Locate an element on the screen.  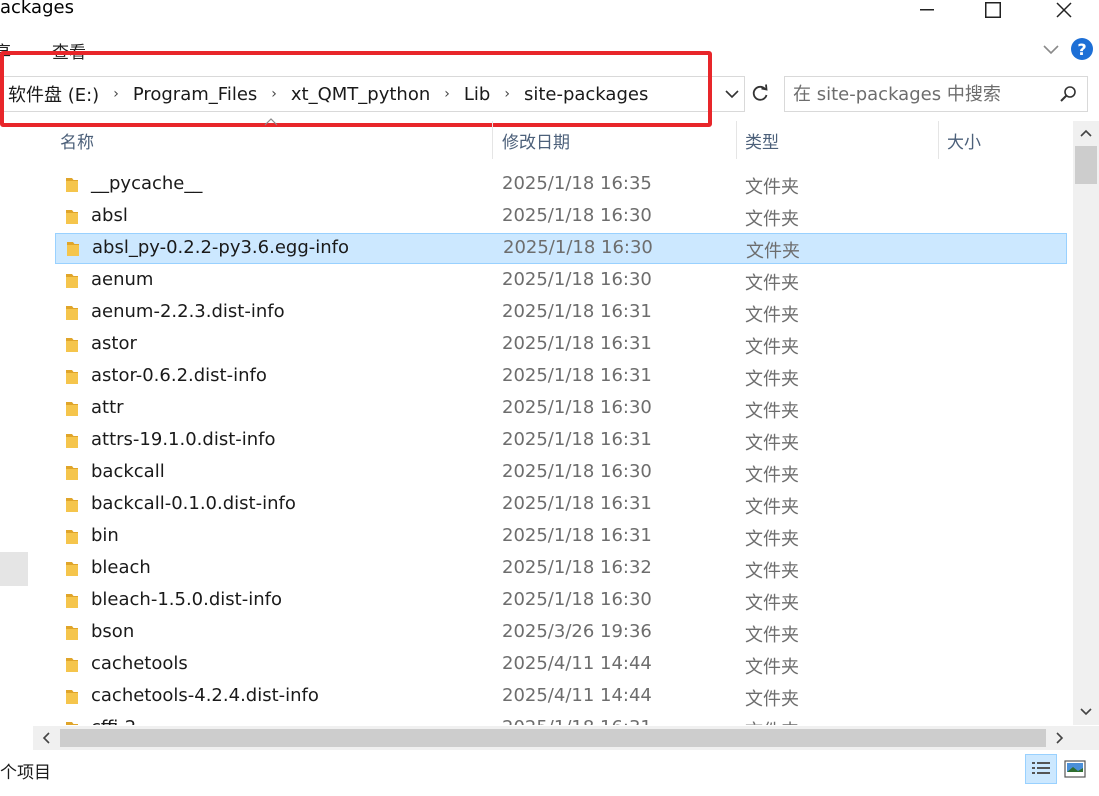
file-name: astor is located at coordinates (114, 343).